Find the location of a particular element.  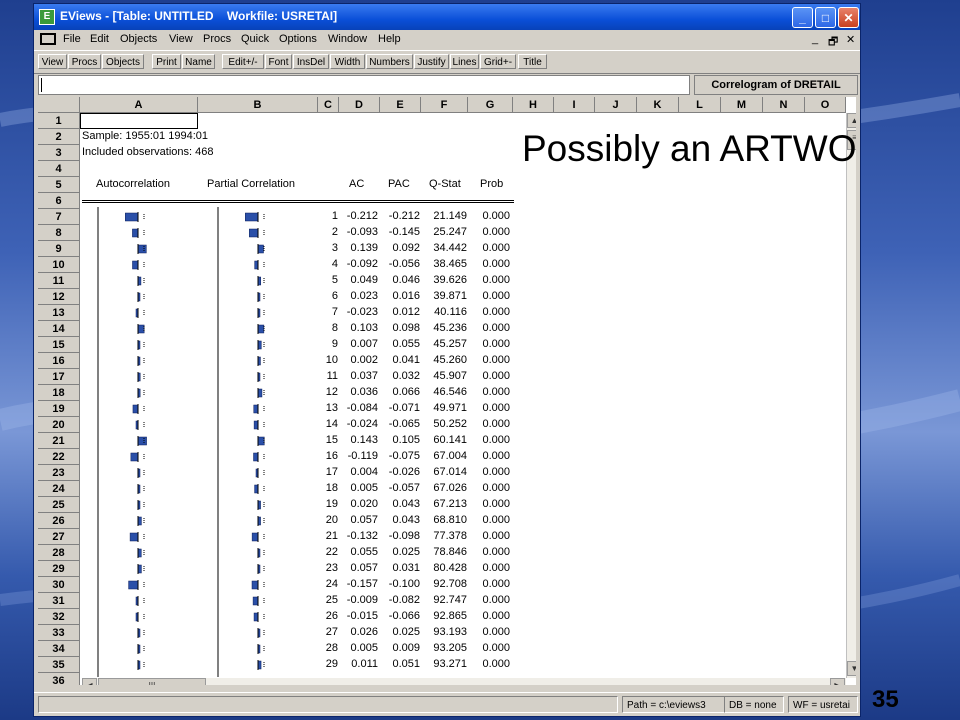

menu-help: Help is located at coordinates (389, 39).